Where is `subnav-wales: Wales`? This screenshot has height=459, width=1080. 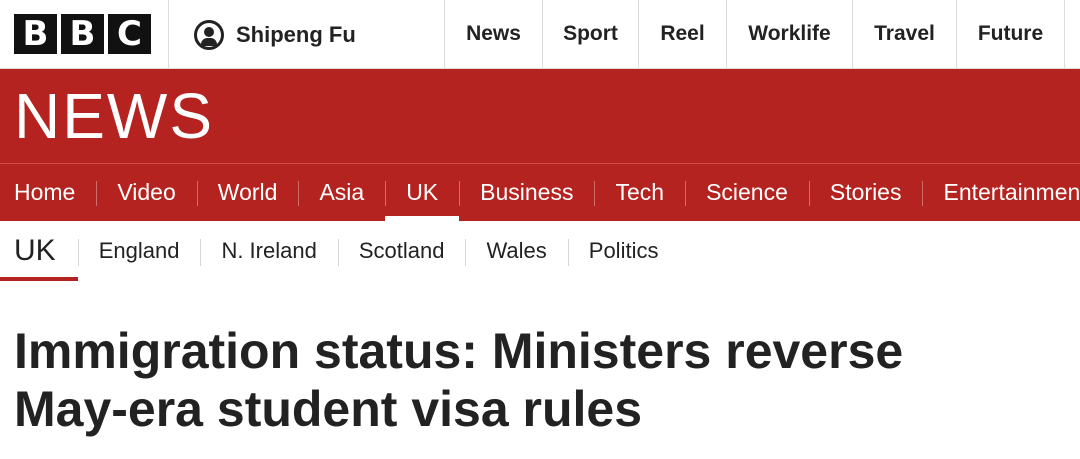 subnav-wales: Wales is located at coordinates (516, 251).